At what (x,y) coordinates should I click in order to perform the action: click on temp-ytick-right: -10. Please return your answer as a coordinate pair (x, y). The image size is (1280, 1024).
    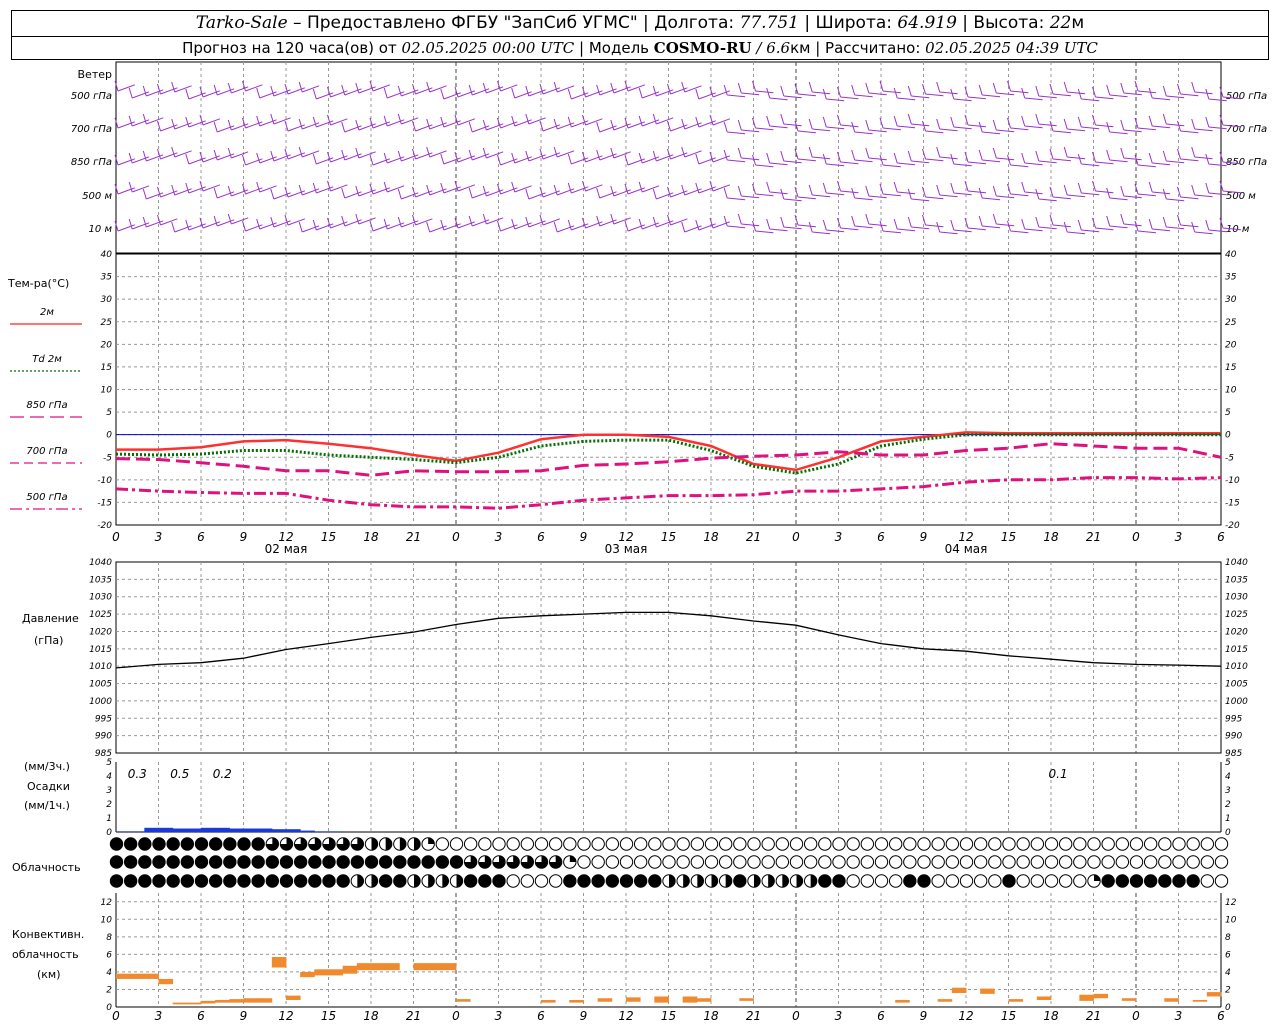
    Looking at the image, I should click on (1232, 481).